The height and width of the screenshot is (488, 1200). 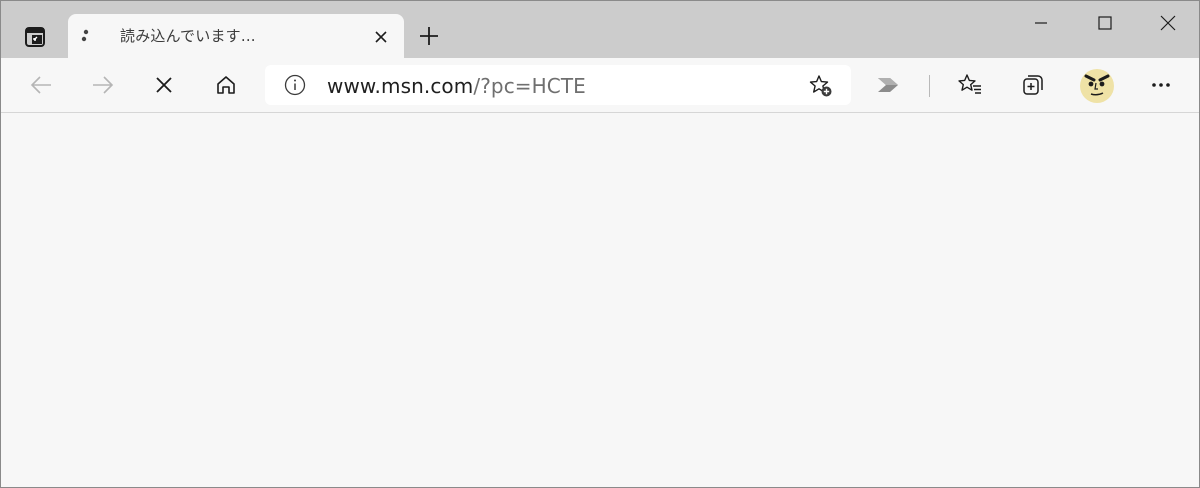 I want to click on arrow-right-icon, so click(x=103, y=85).